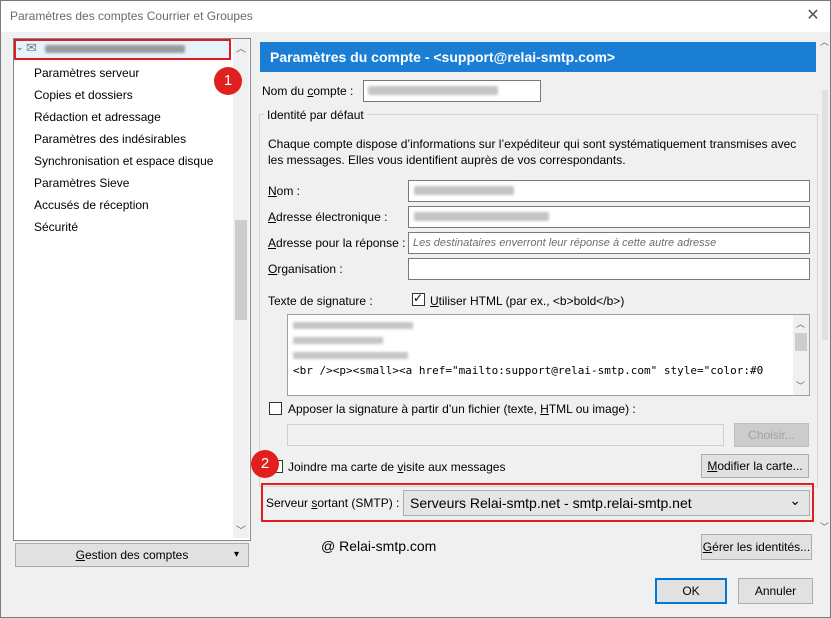 This screenshot has width=831, height=618. I want to click on reply-to-label: Adresse pour la réponse :, so click(337, 243).